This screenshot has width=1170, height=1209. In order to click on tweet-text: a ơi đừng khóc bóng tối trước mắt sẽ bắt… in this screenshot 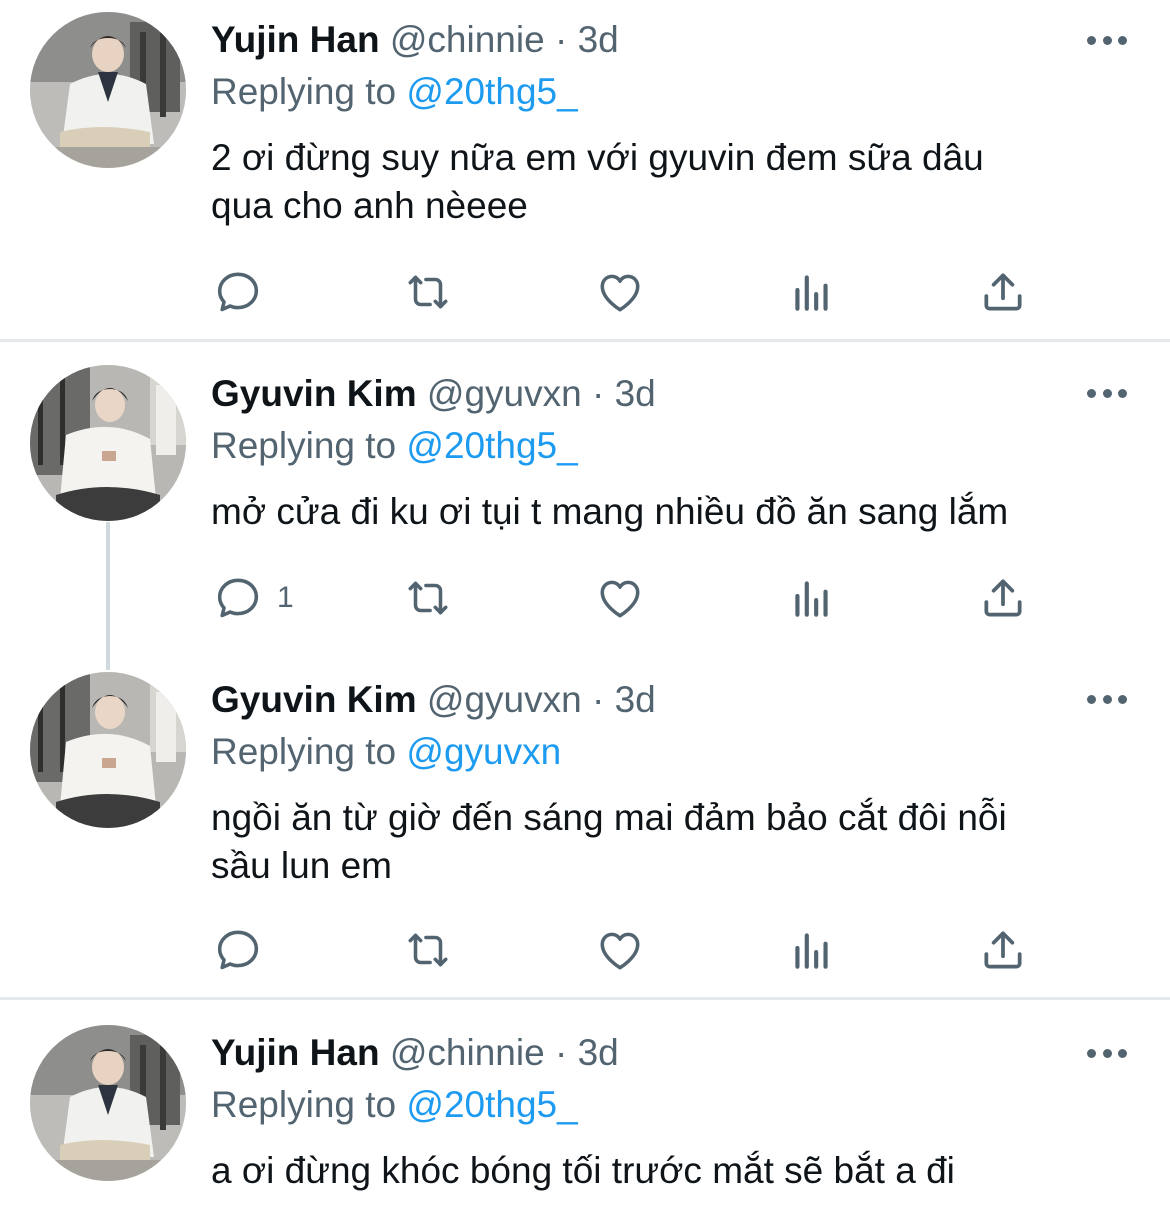, I will do `click(671, 1171)`.